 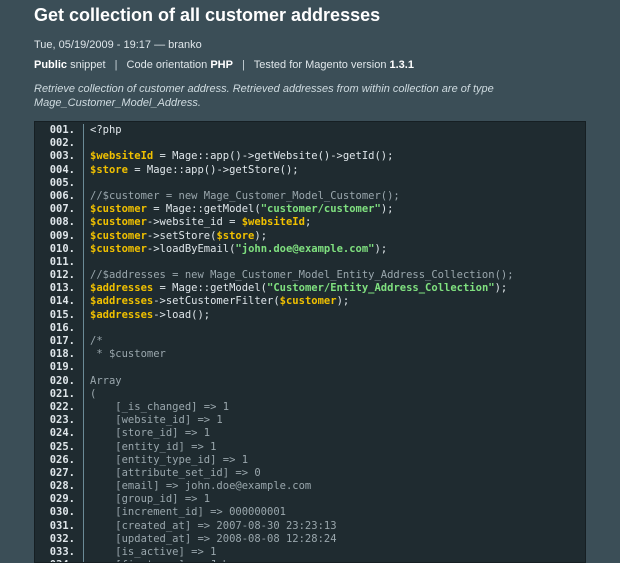 I want to click on code-line: 002., so click(x=310, y=144).